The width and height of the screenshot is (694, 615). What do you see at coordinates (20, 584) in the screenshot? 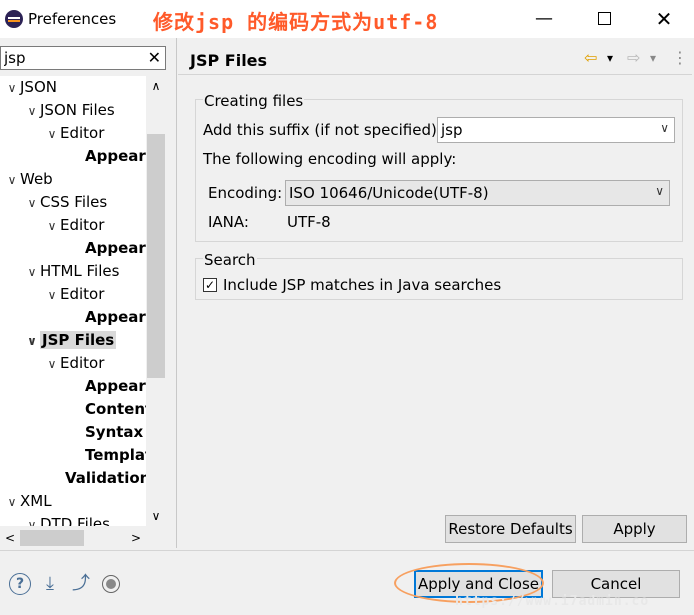
I see `help-icon: ?` at bounding box center [20, 584].